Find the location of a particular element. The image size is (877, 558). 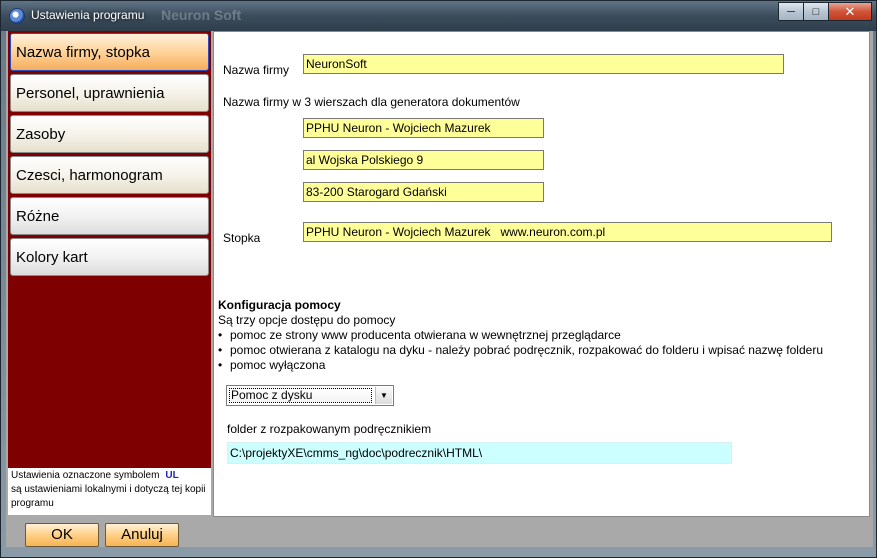

sidebar-item-company: Nazwa firmy, stopka is located at coordinates (109, 52).